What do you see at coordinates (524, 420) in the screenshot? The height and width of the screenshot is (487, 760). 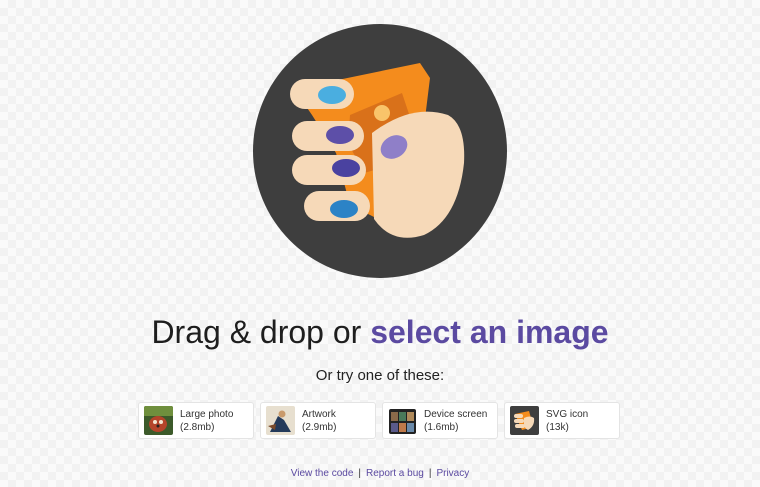 I see `squoosh-logo-icon` at bounding box center [524, 420].